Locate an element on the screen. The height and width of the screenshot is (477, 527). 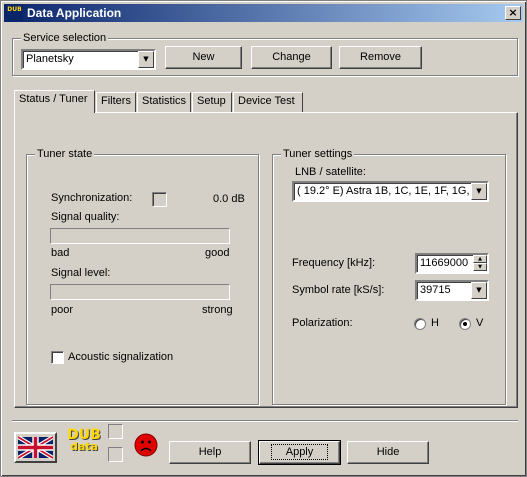
help-button-label: Help is located at coordinates (210, 452).